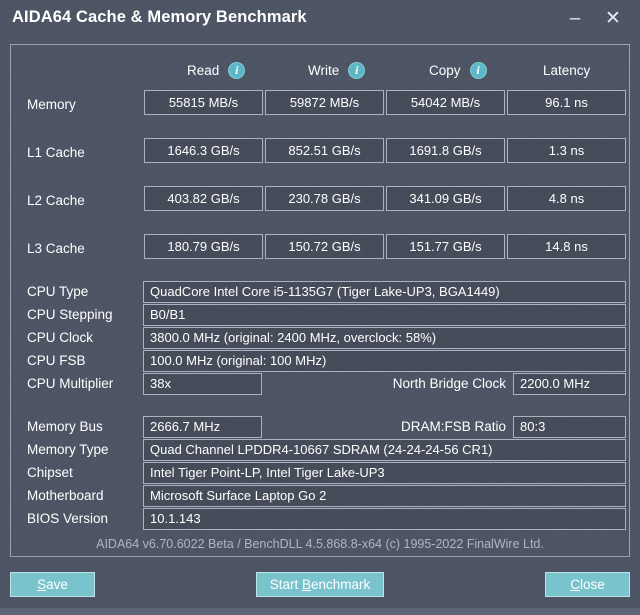 This screenshot has height=615, width=640. I want to click on l1-copy-value: 1691.8 GB/s, so click(445, 150).